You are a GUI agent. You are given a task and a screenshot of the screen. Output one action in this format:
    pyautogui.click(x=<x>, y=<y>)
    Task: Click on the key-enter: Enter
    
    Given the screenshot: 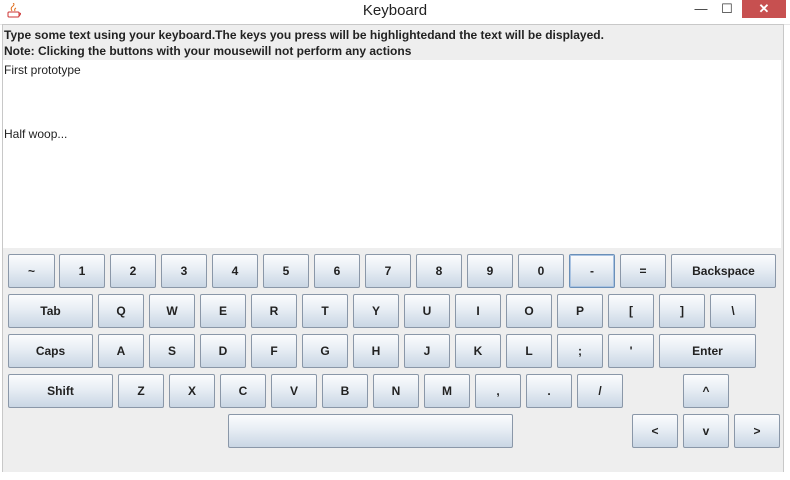 What is the action you would take?
    pyautogui.click(x=707, y=351)
    